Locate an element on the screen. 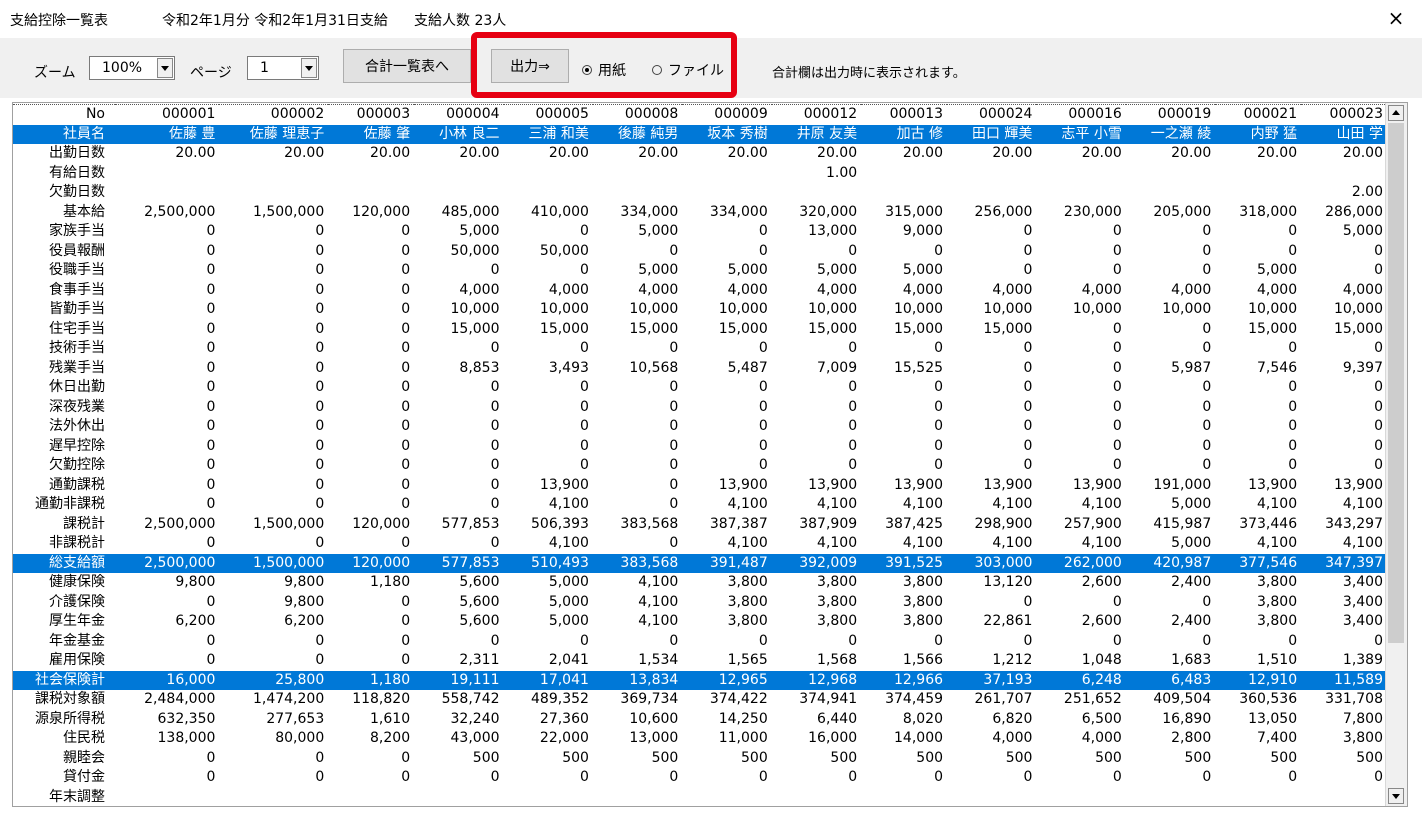  table-cell: 387,387 is located at coordinates (726, 525).